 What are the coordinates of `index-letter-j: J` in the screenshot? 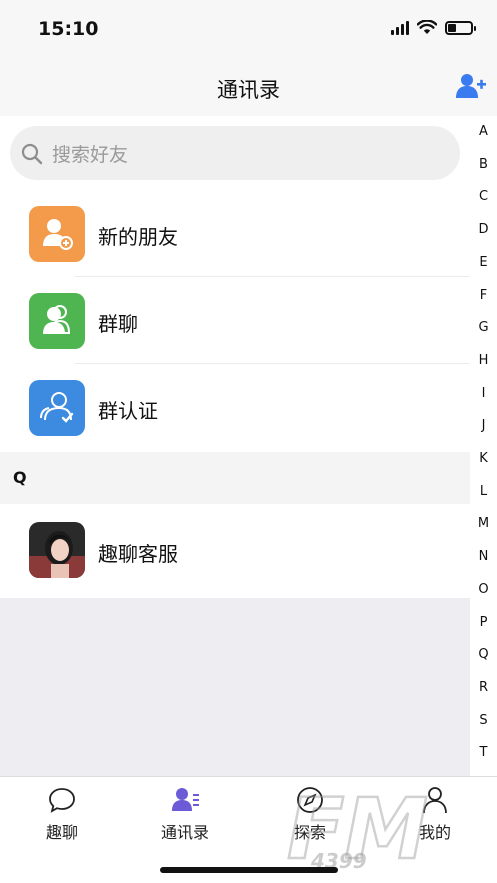 It's located at (483, 425).